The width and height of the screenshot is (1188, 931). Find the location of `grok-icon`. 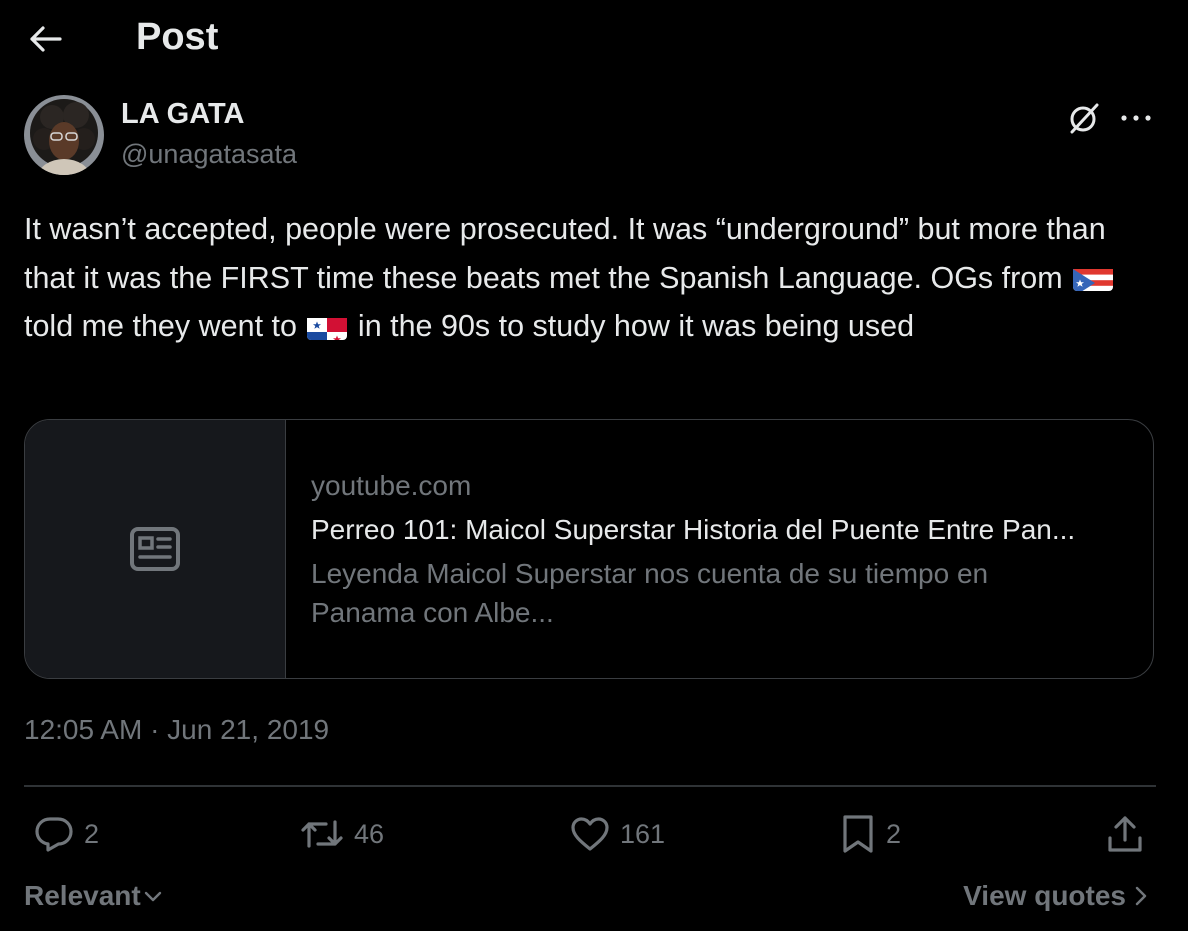

grok-icon is located at coordinates (1084, 118).